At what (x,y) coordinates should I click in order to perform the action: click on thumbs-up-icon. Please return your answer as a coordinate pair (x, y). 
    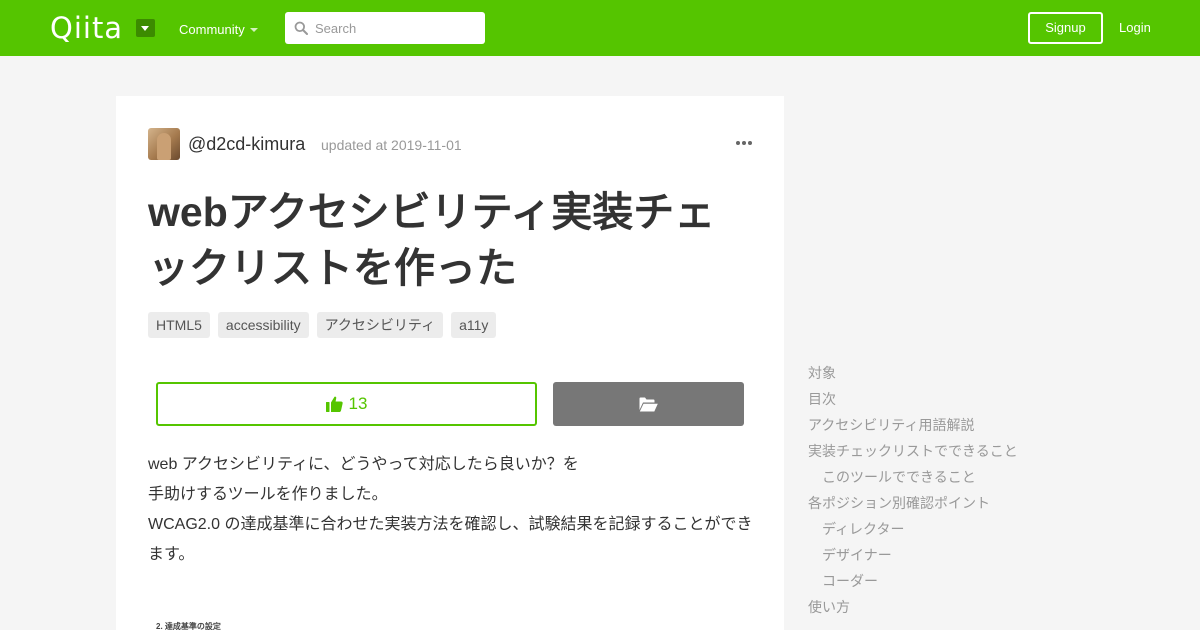
    Looking at the image, I should click on (334, 404).